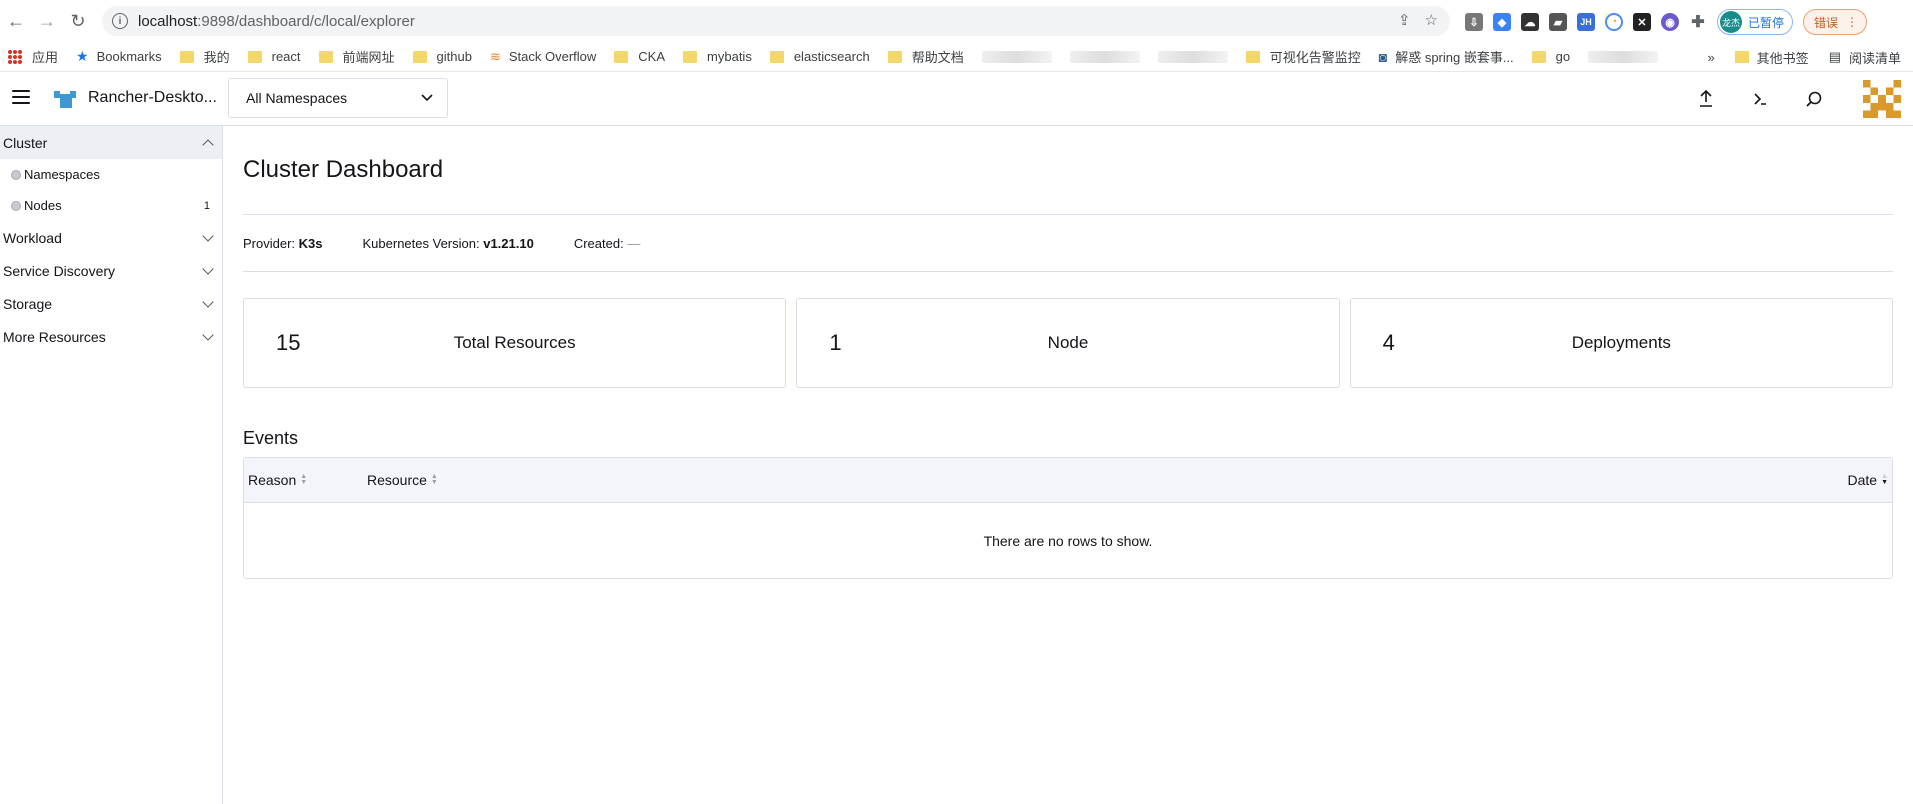 The image size is (1913, 804). I want to click on error-button: 错误 ⋮, so click(1835, 22).